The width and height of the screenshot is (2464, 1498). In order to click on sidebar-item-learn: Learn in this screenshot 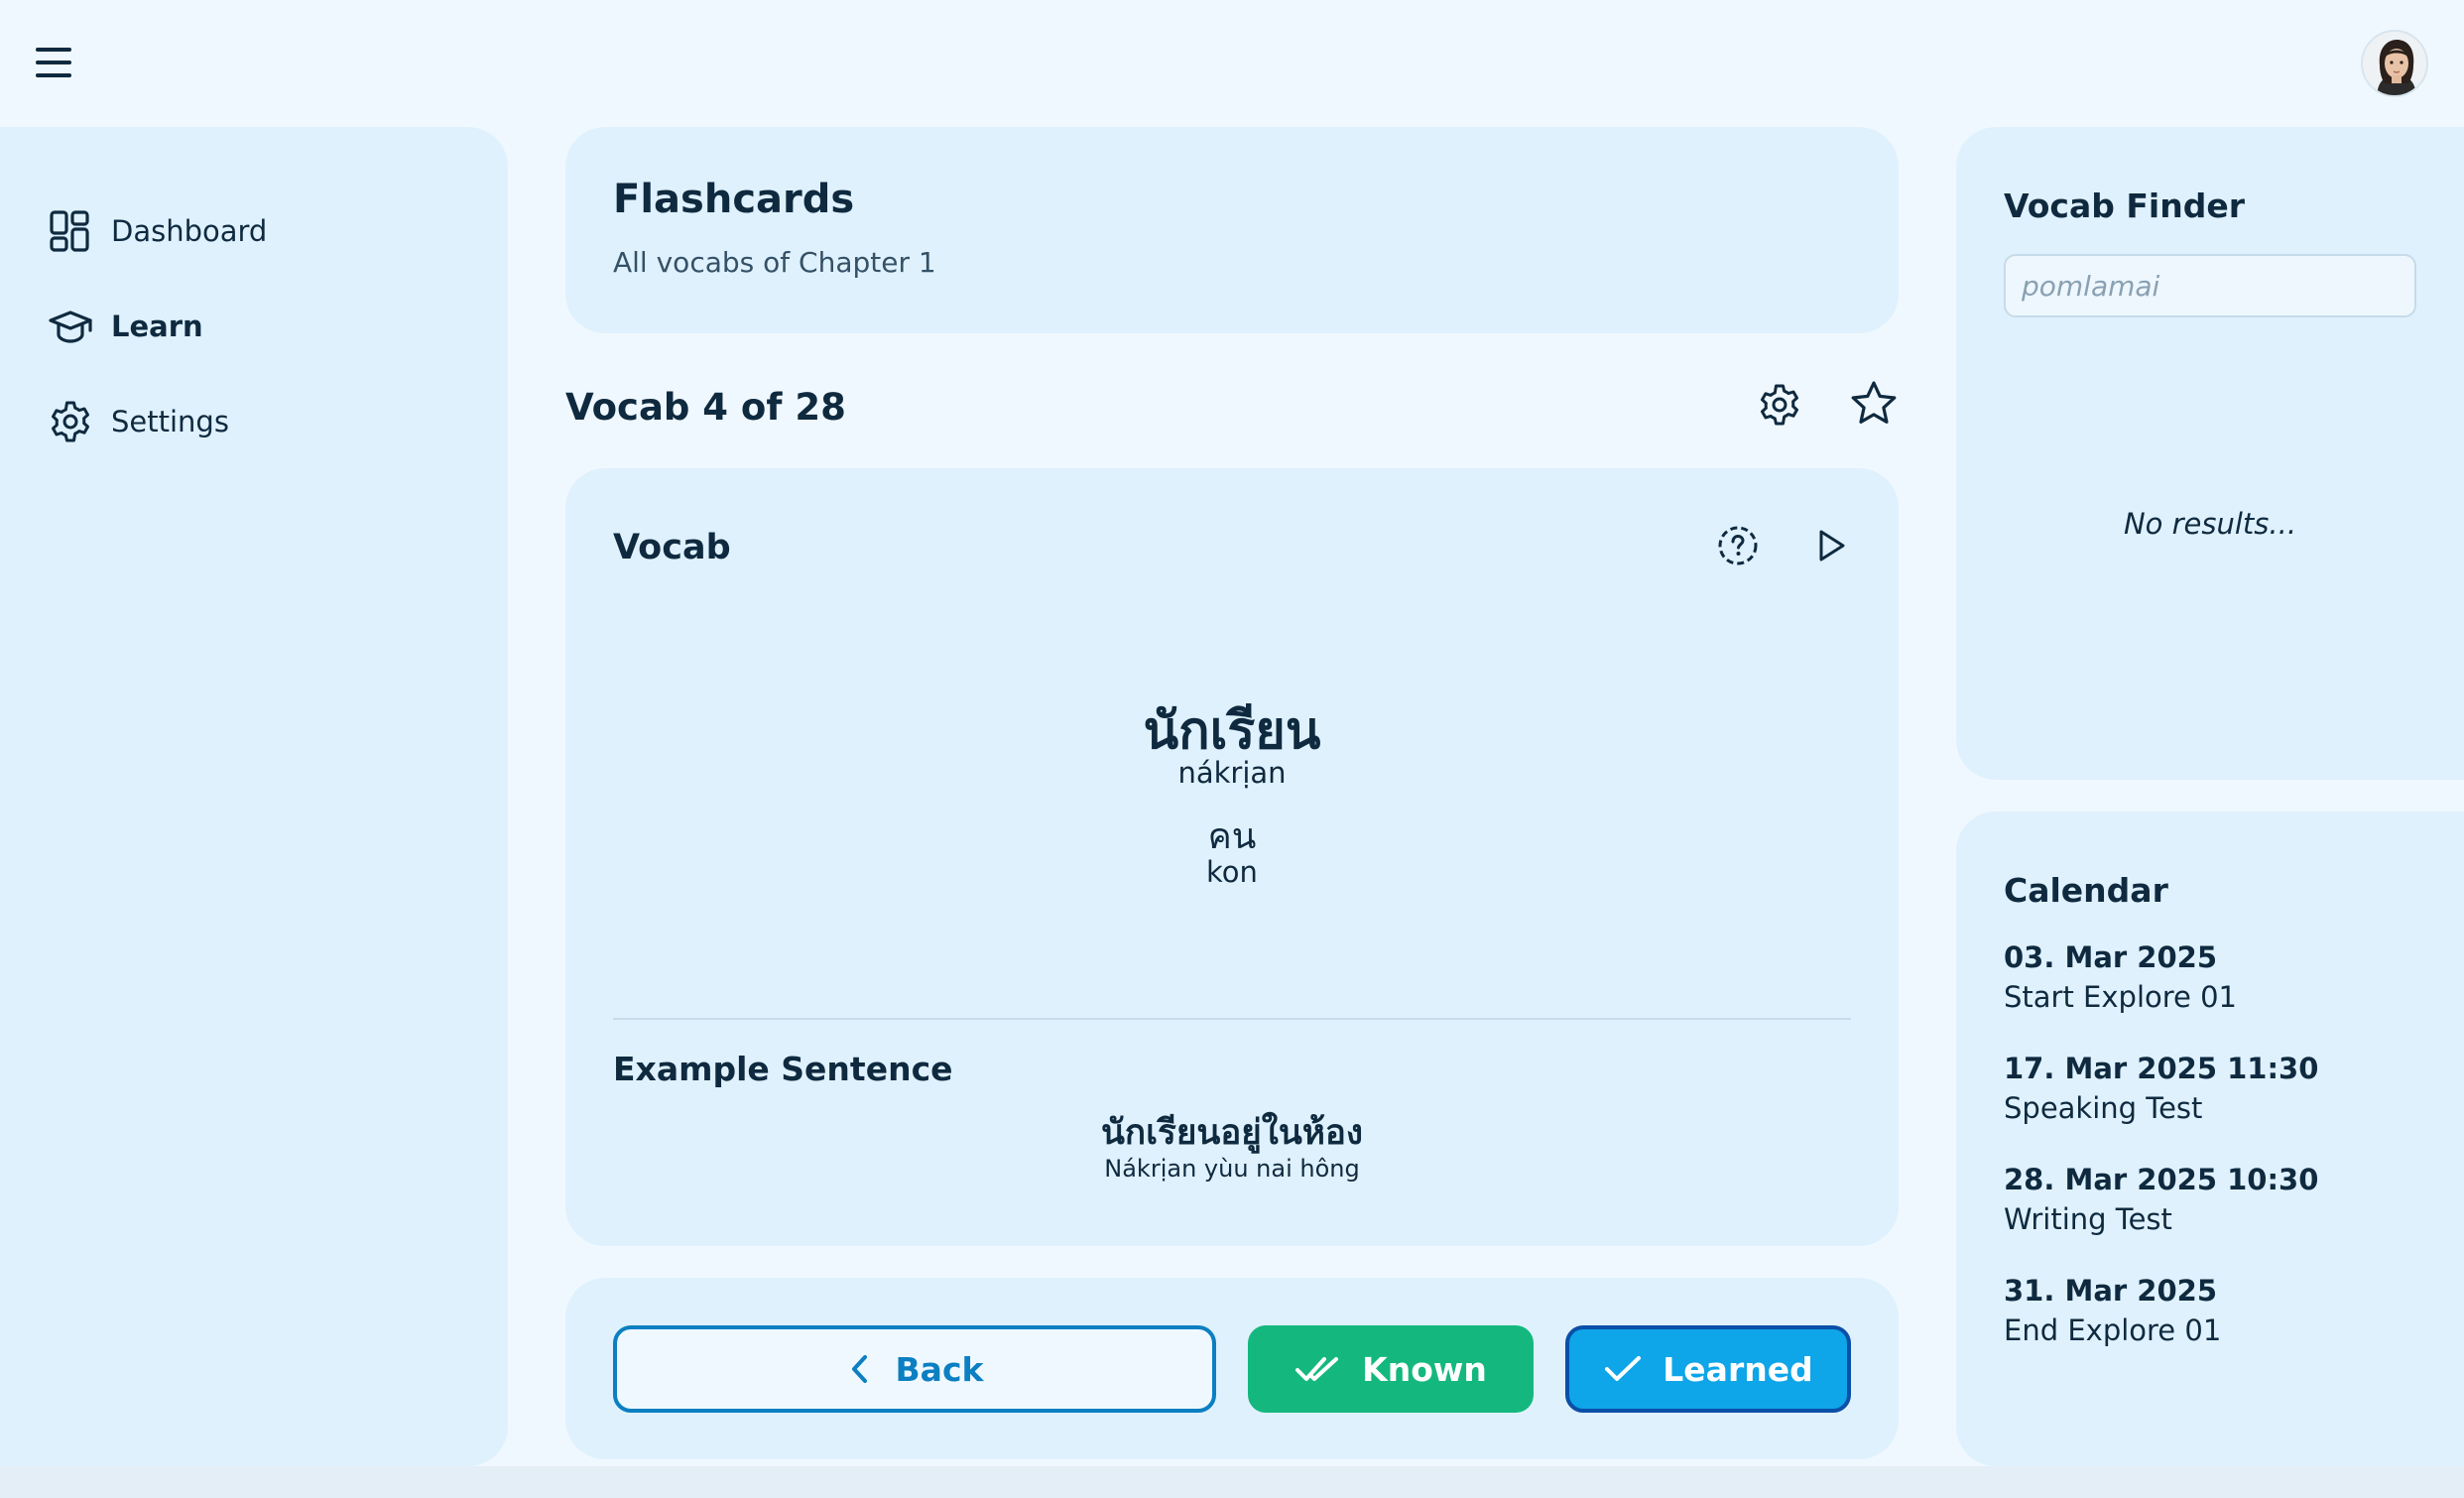, I will do `click(125, 327)`.